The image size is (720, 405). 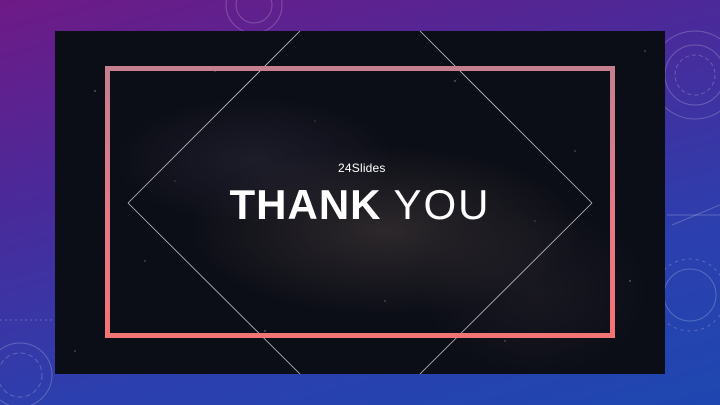 I want to click on brand-logo: 24Slides, so click(x=362, y=168).